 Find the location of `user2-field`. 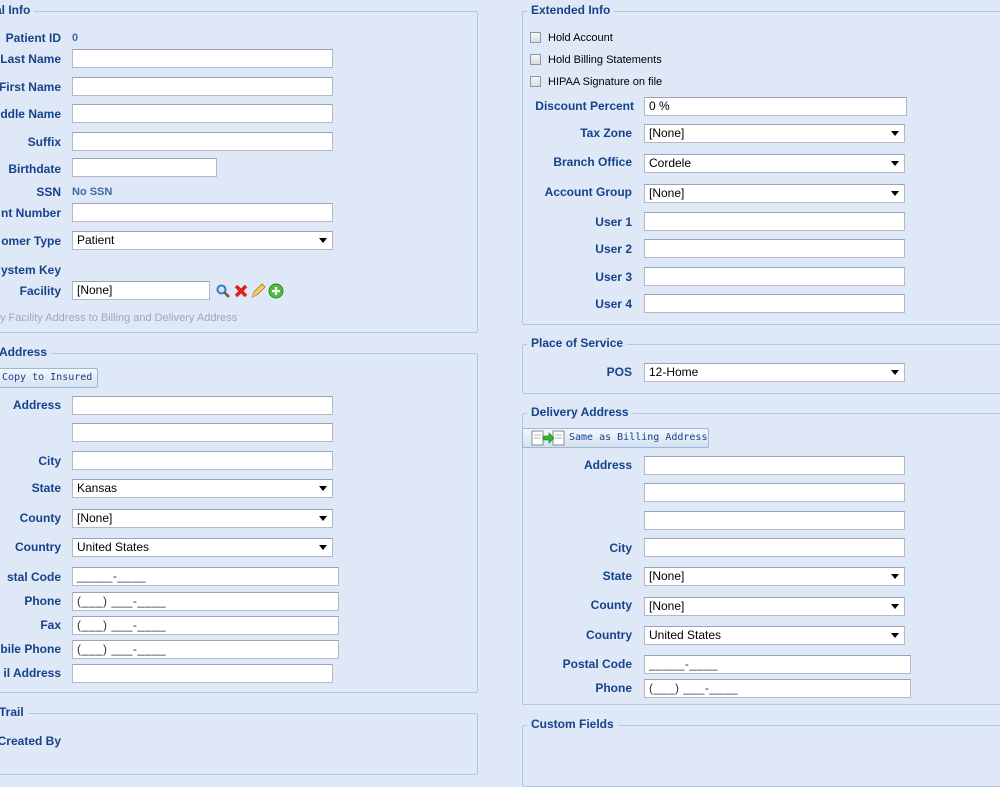

user2-field is located at coordinates (774, 248).